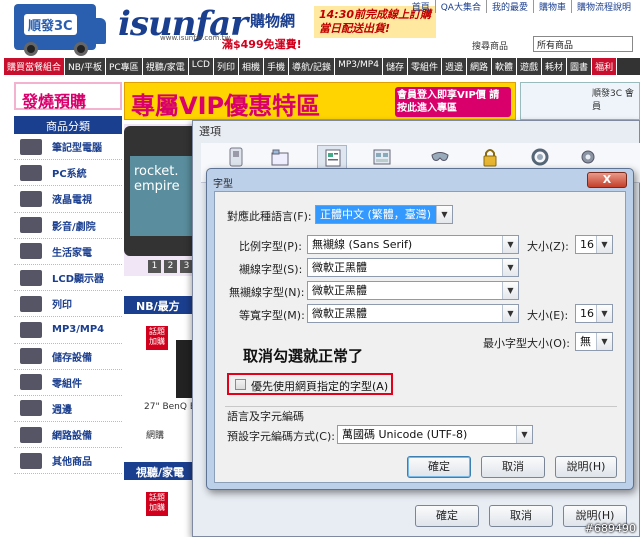  I want to click on tab-general, so click(236, 157).